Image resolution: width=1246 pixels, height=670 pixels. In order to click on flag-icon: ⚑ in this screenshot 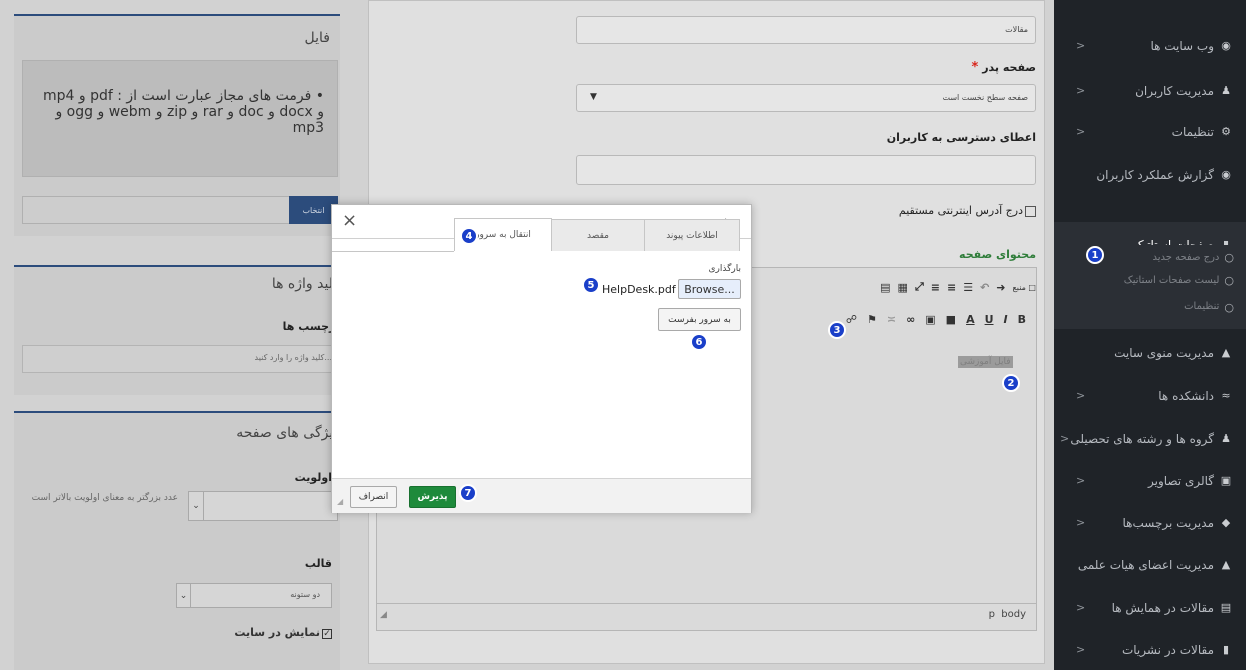, I will do `click(872, 319)`.